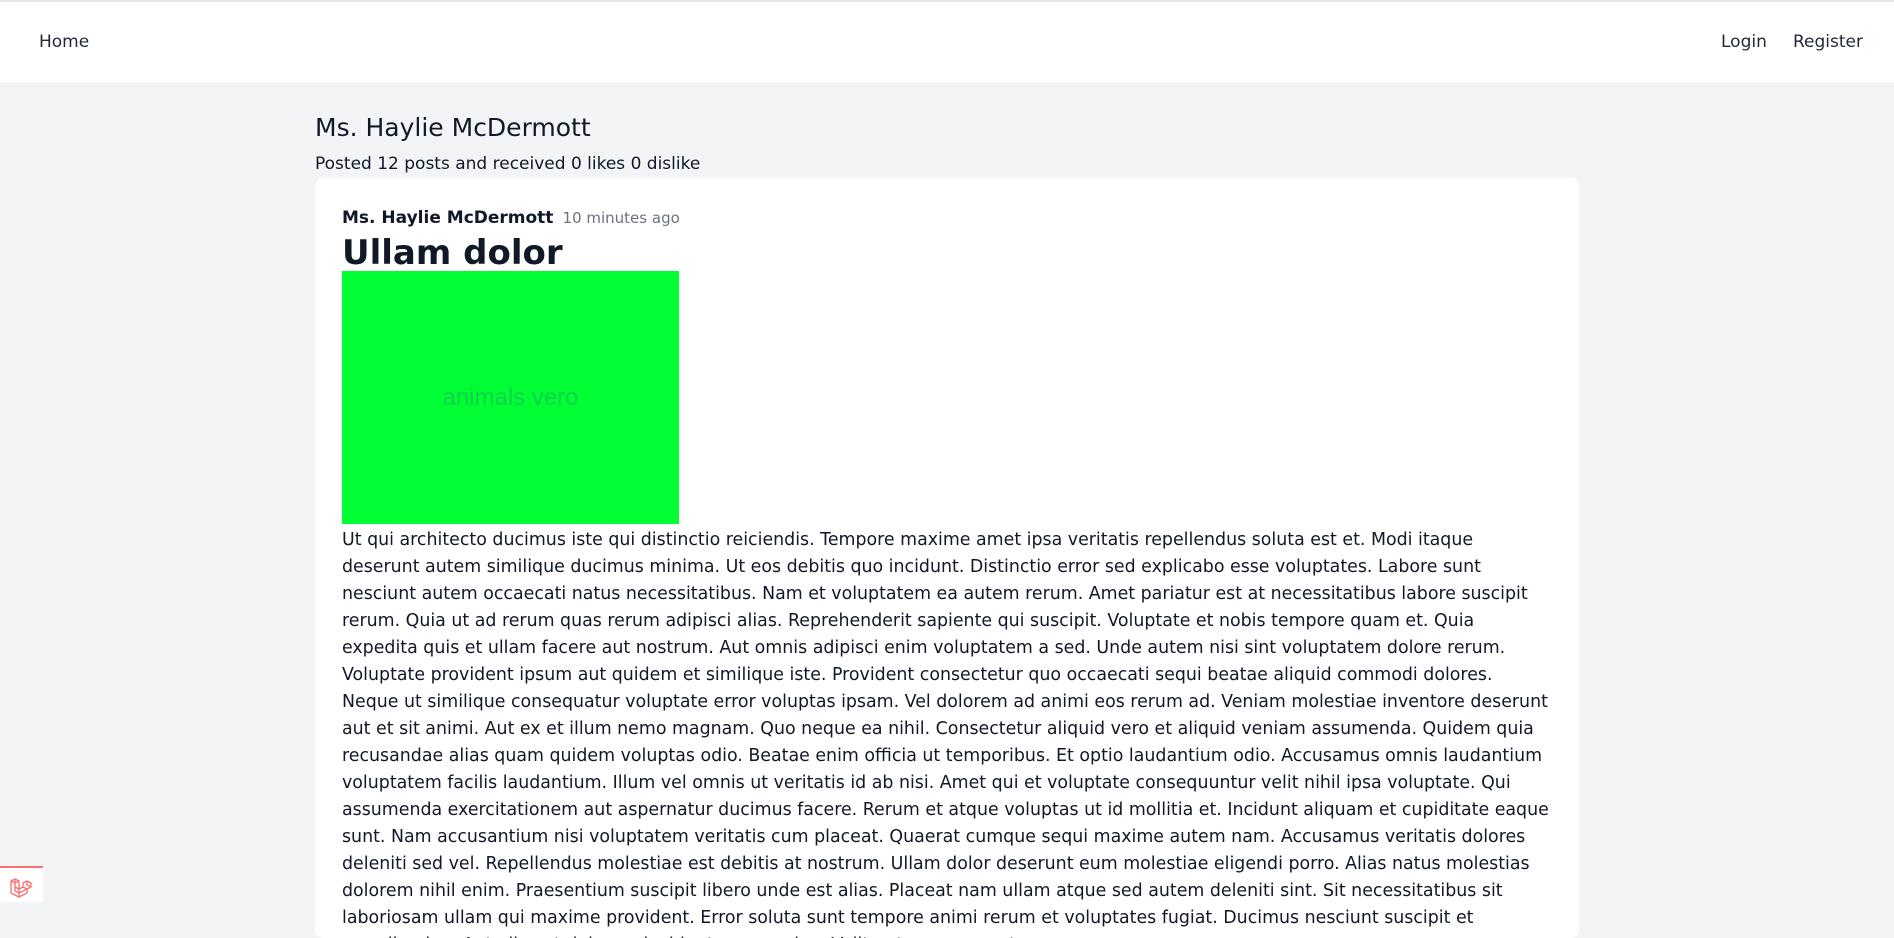 Image resolution: width=1894 pixels, height=938 pixels. What do you see at coordinates (64, 42) in the screenshot?
I see `nav-home-link: Home` at bounding box center [64, 42].